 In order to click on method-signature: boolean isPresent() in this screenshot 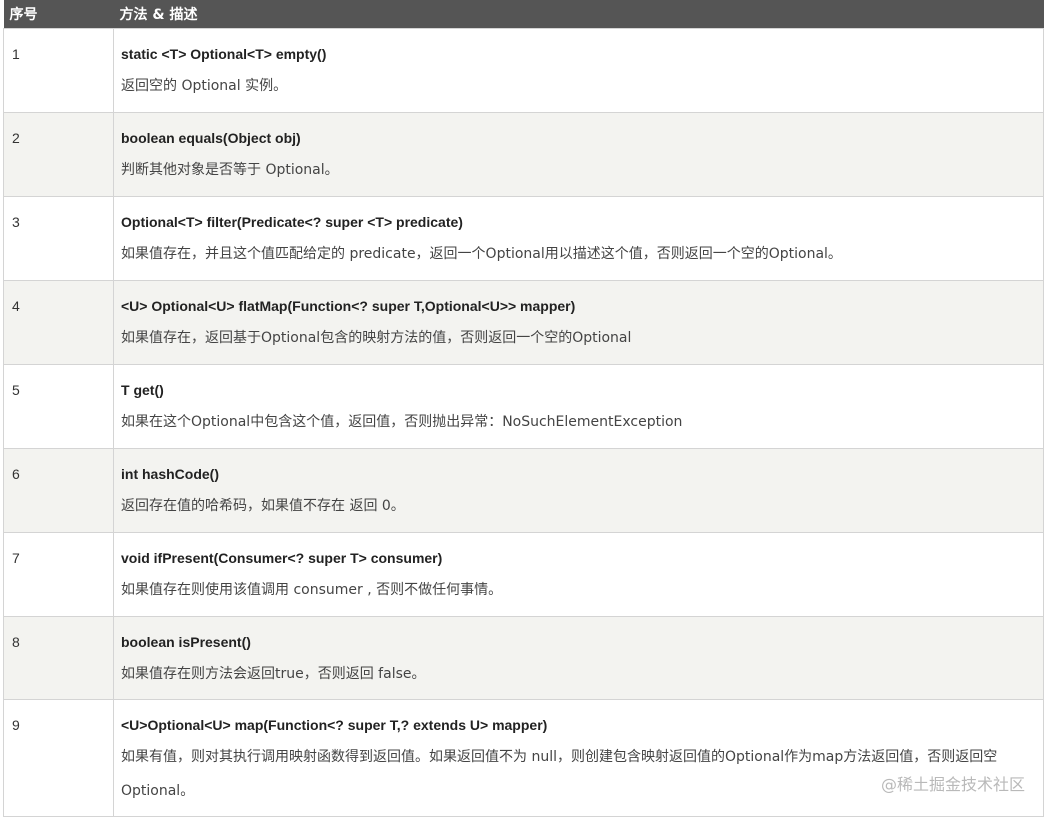, I will do `click(186, 641)`.